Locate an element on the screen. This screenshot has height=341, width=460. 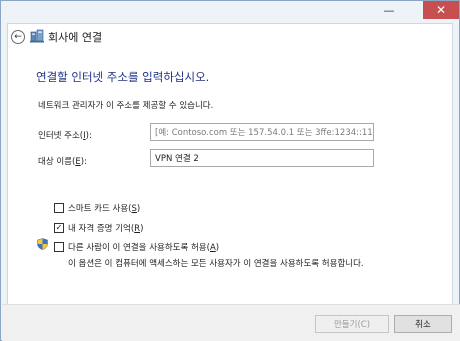
allow-others-checkbox is located at coordinates (59, 247).